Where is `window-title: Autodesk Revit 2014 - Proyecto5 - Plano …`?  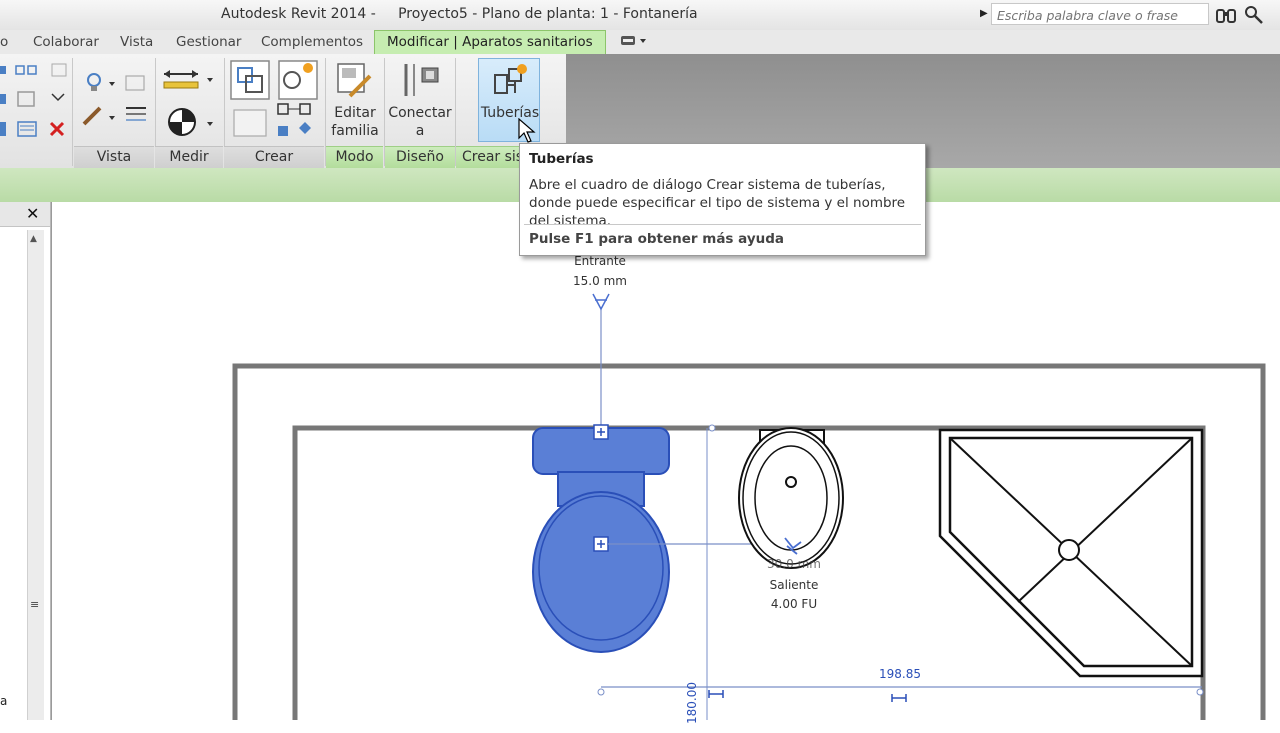
window-title: Autodesk Revit 2014 - Proyecto5 - Plano … is located at coordinates (459, 14).